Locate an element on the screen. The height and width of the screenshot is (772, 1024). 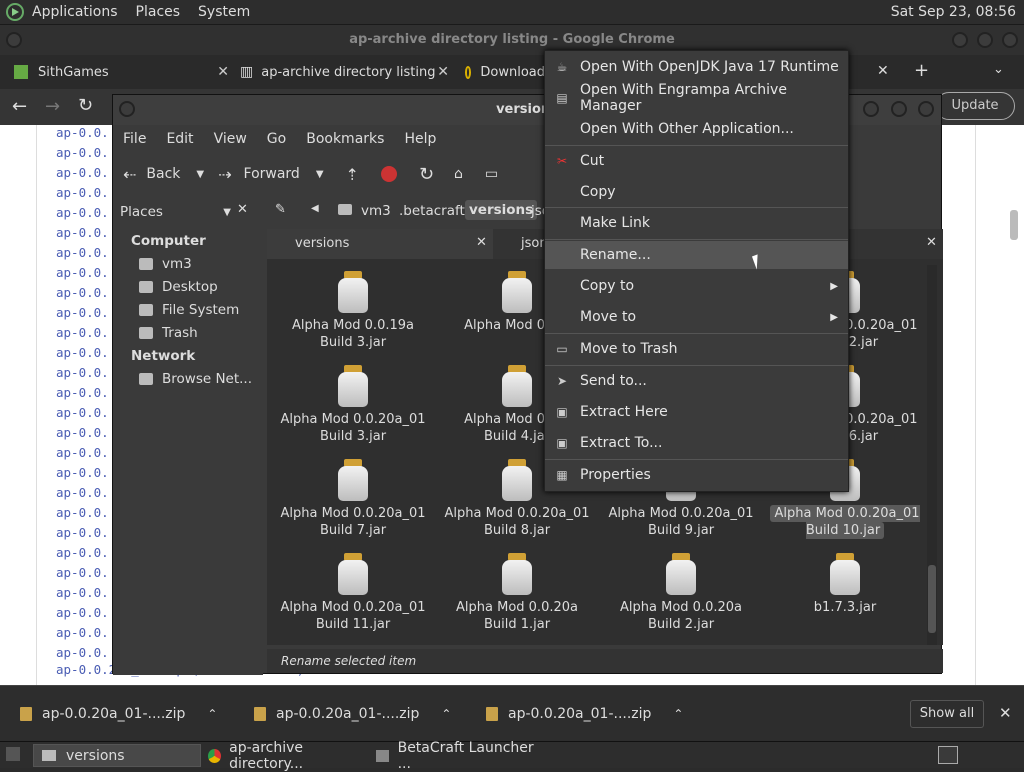
menu-file: File is located at coordinates (134, 139).